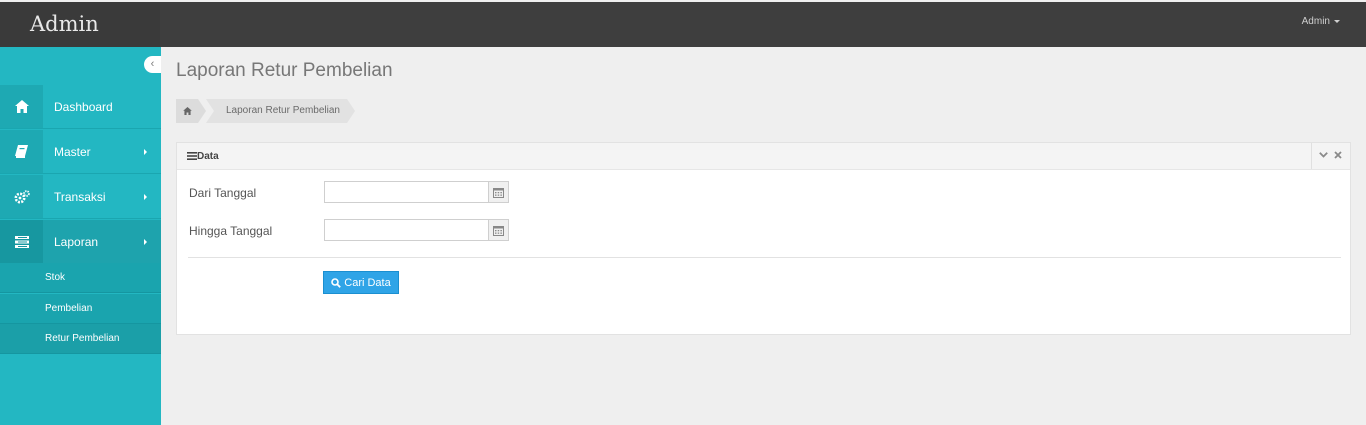 The width and height of the screenshot is (1366, 425). I want to click on search-data-button: Cari Data, so click(361, 282).